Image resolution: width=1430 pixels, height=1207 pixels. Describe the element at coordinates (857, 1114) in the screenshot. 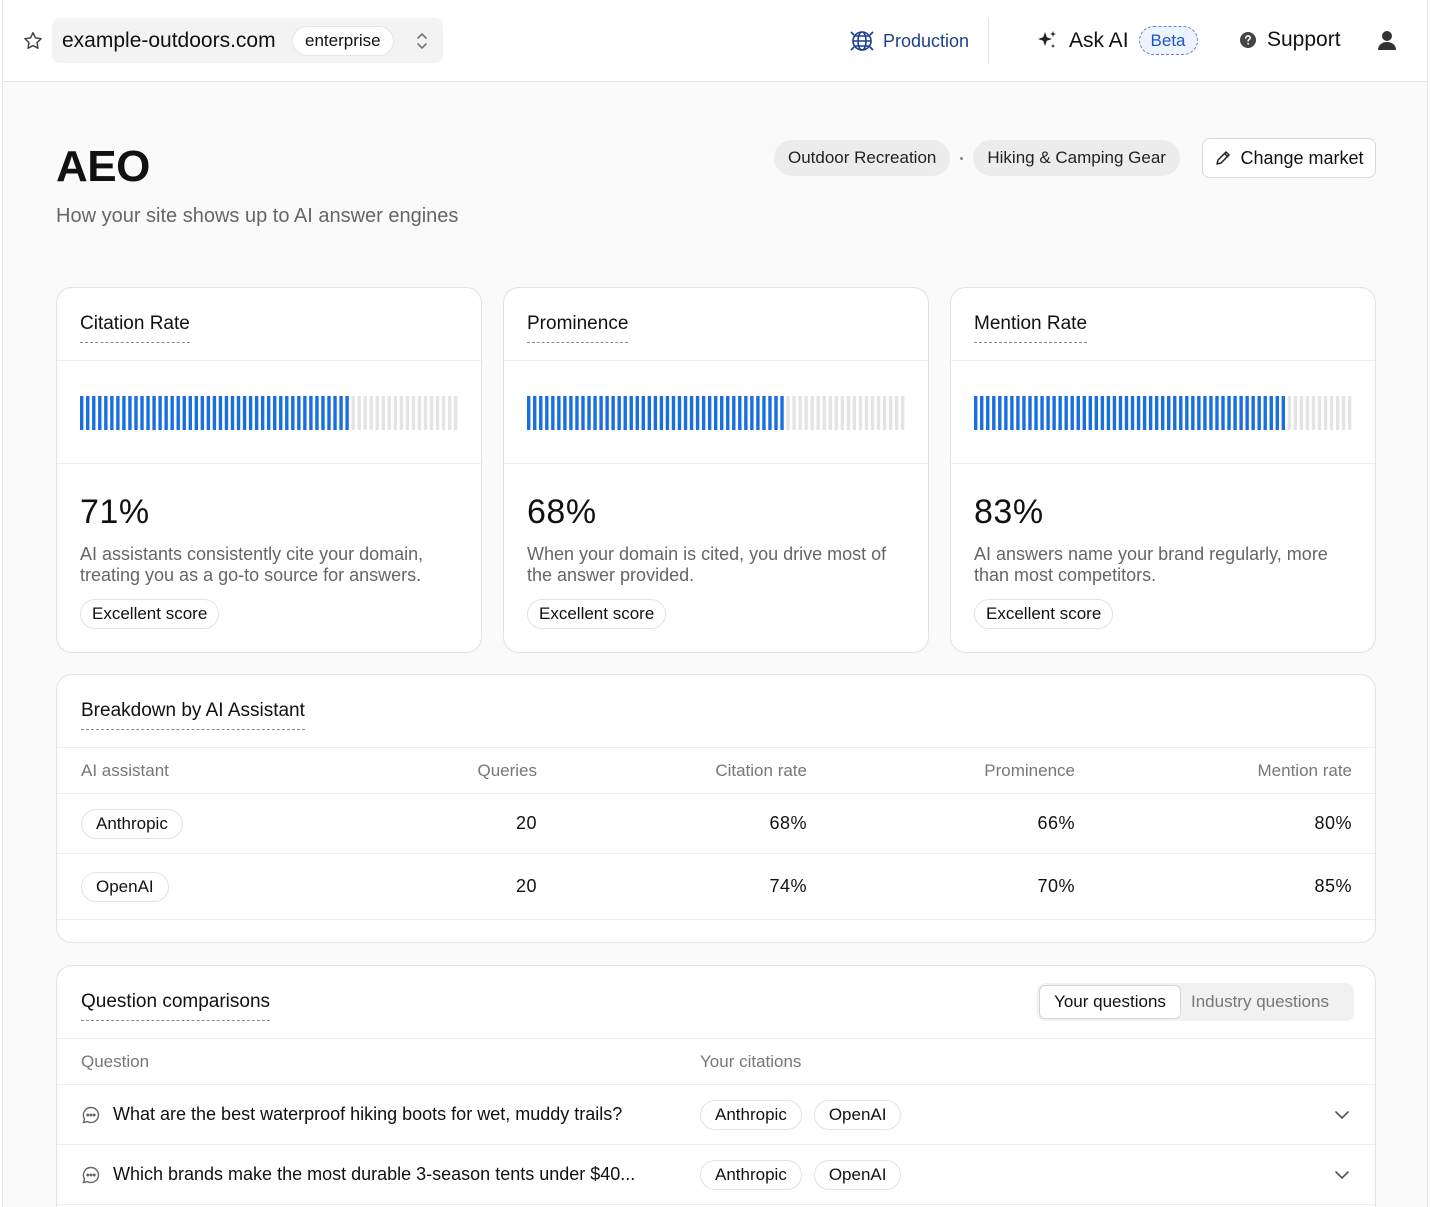

I see `citation-pill: OpenAI` at that location.